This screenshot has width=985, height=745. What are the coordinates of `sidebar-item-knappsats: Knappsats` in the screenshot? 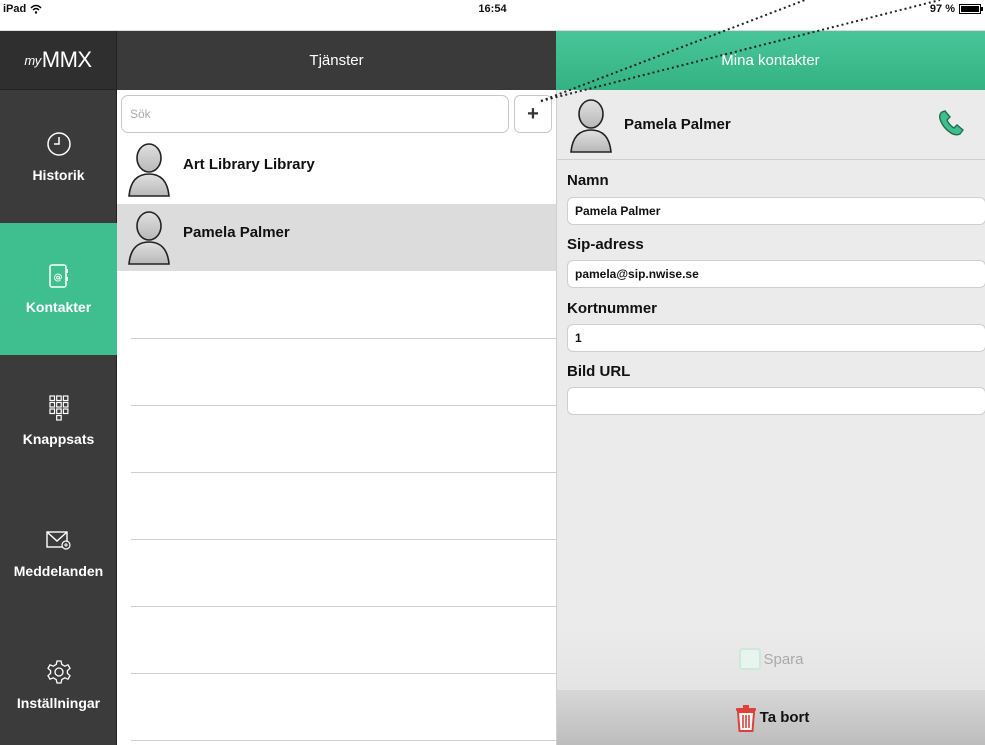 It's located at (58, 421).